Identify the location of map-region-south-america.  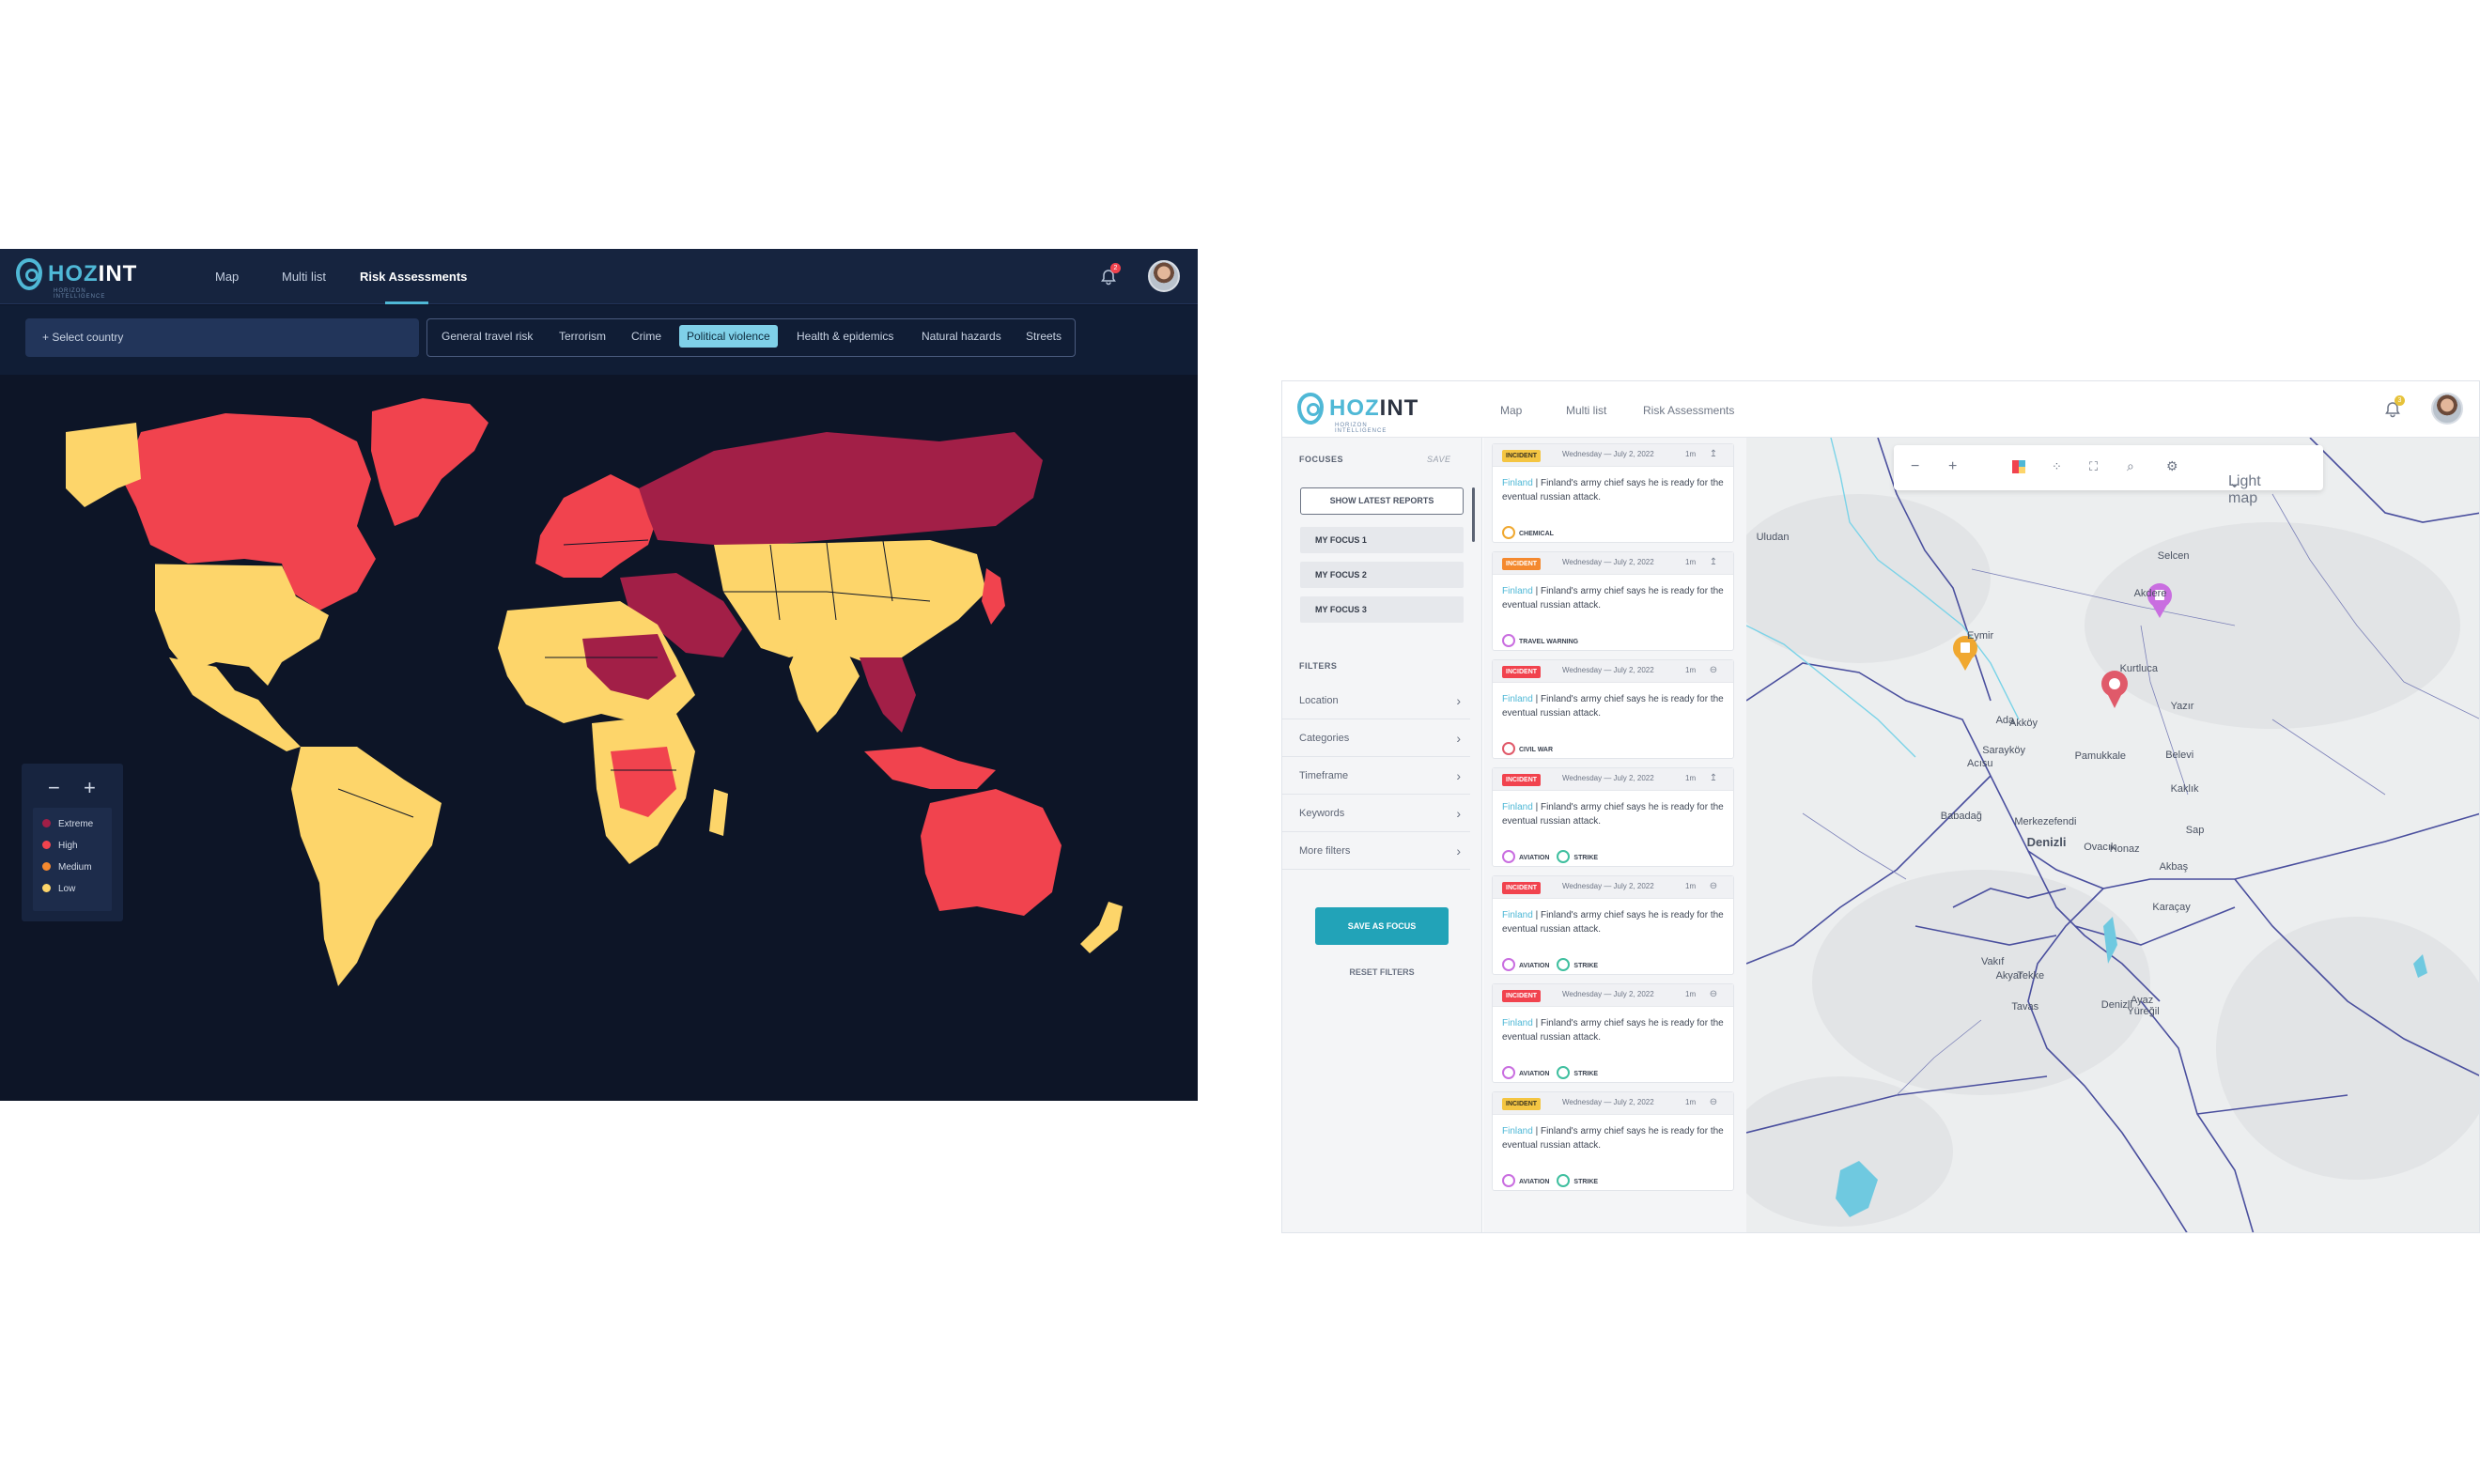
(366, 867).